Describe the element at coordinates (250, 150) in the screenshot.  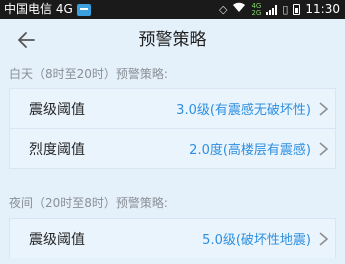
I see `row-value: 2.0度(高楼层有震感)` at that location.